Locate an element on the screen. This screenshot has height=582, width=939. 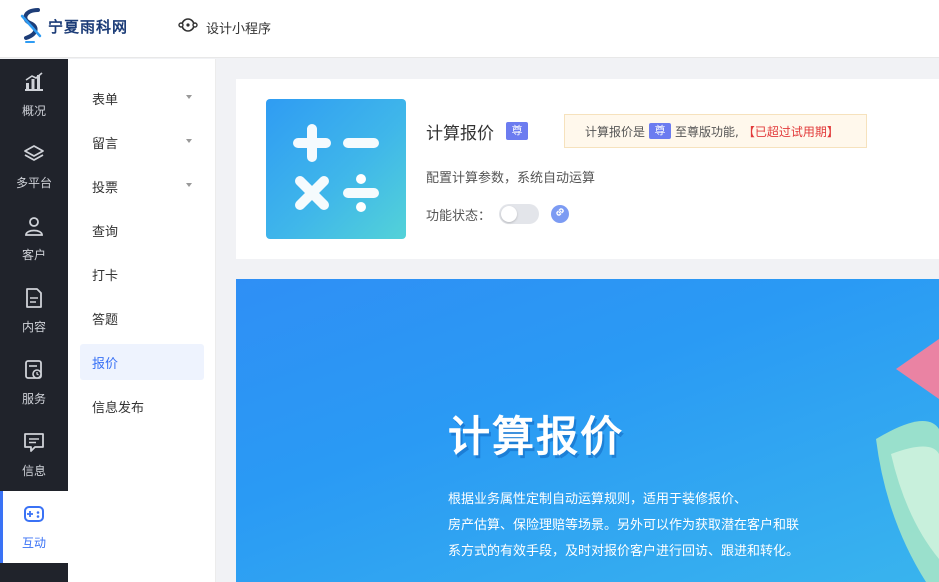
submenu-item-label: 投票 is located at coordinates (105, 188).